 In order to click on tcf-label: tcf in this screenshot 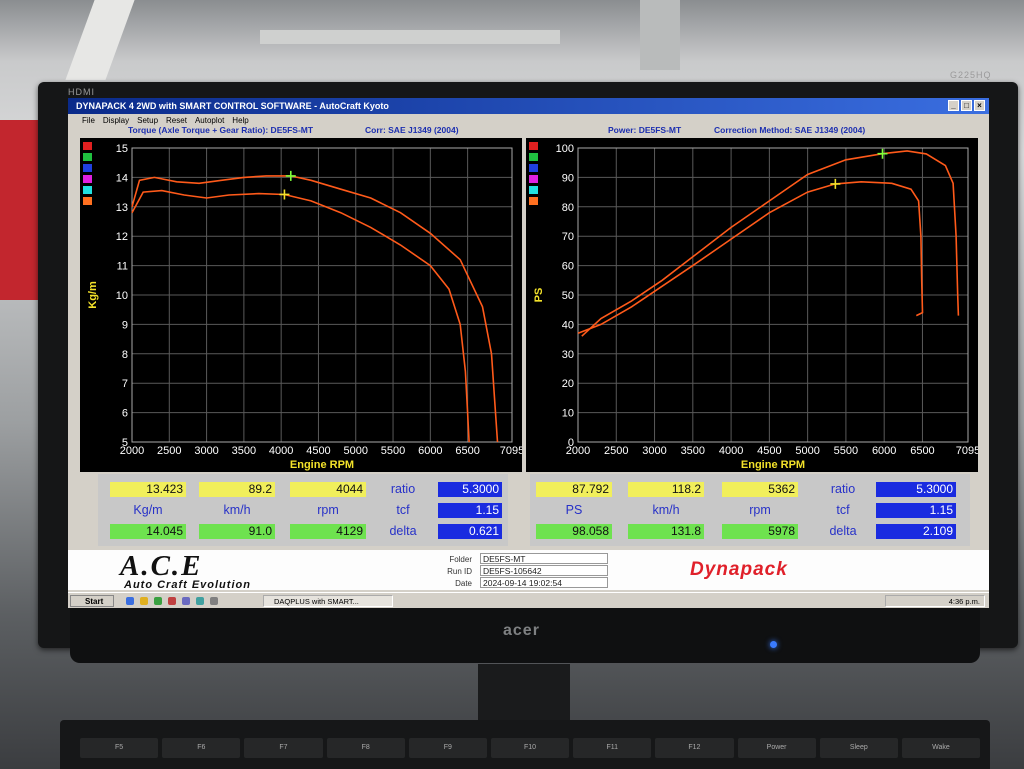, I will do `click(843, 510)`.